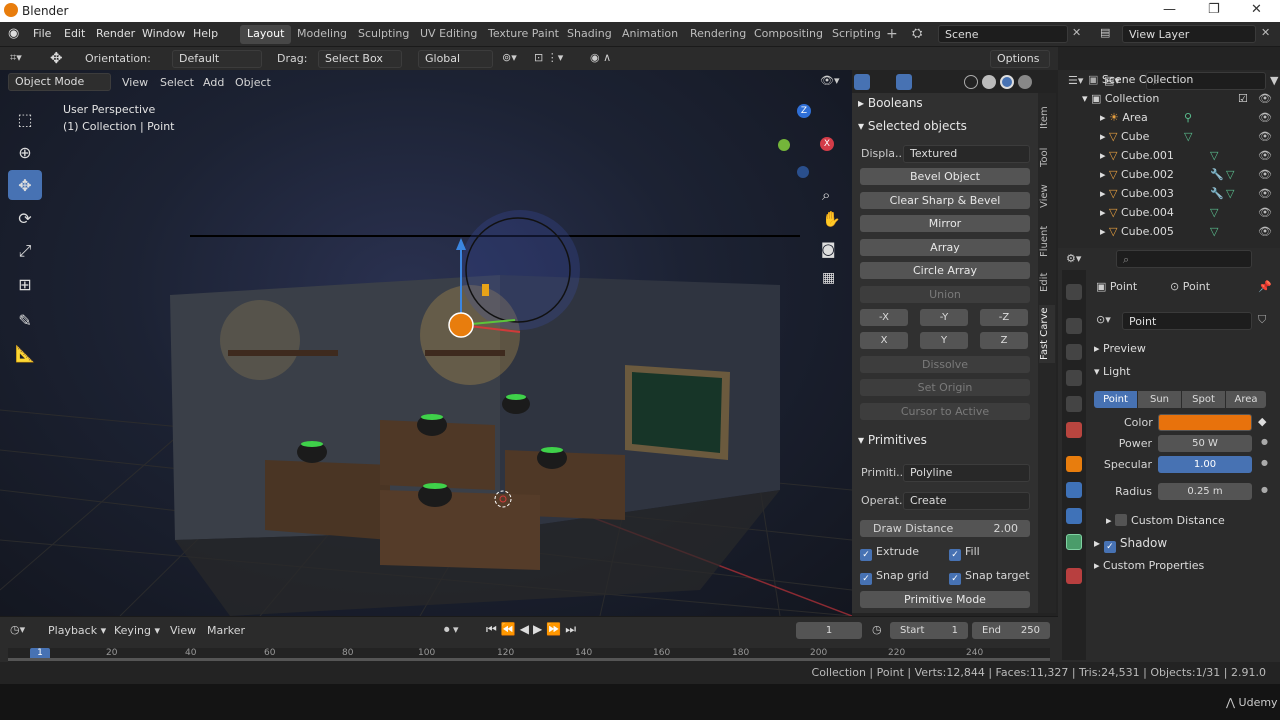 The image size is (1280, 720). I want to click on union-button: Union, so click(945, 294).